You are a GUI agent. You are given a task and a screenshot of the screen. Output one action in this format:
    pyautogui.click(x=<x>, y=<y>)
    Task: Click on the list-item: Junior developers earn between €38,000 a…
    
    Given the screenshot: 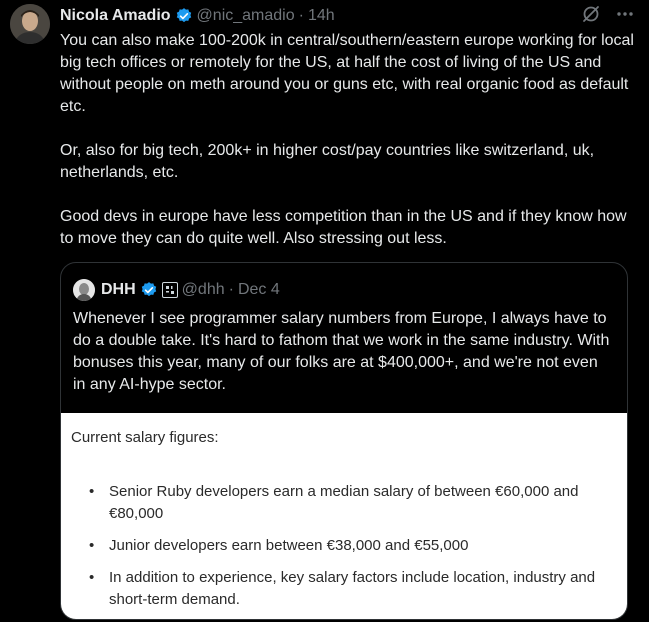 What is the action you would take?
    pyautogui.click(x=354, y=546)
    